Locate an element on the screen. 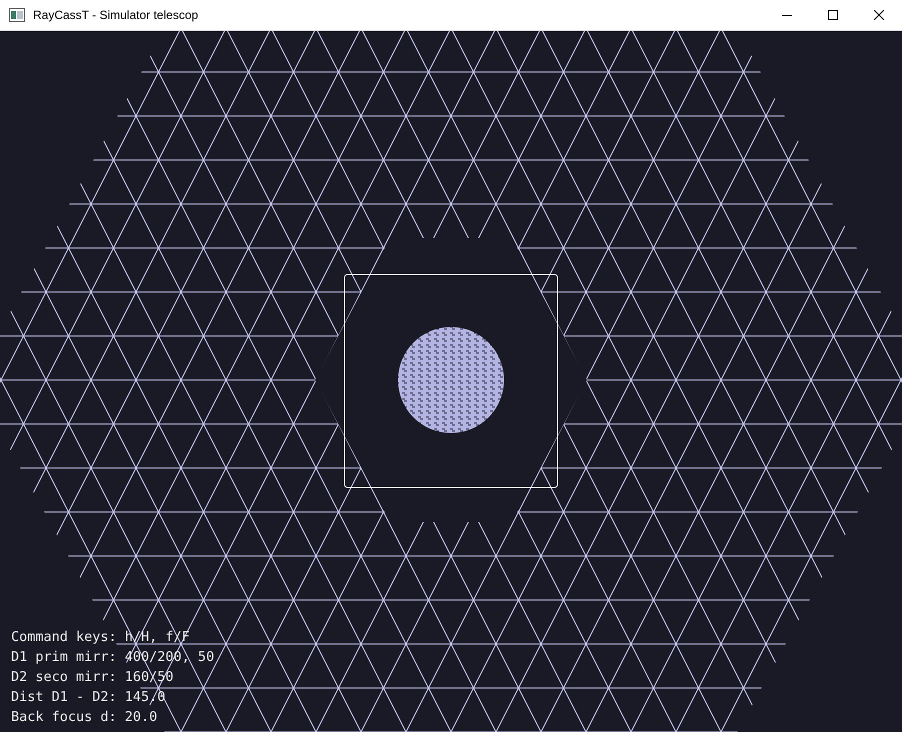  close-icon is located at coordinates (879, 15).